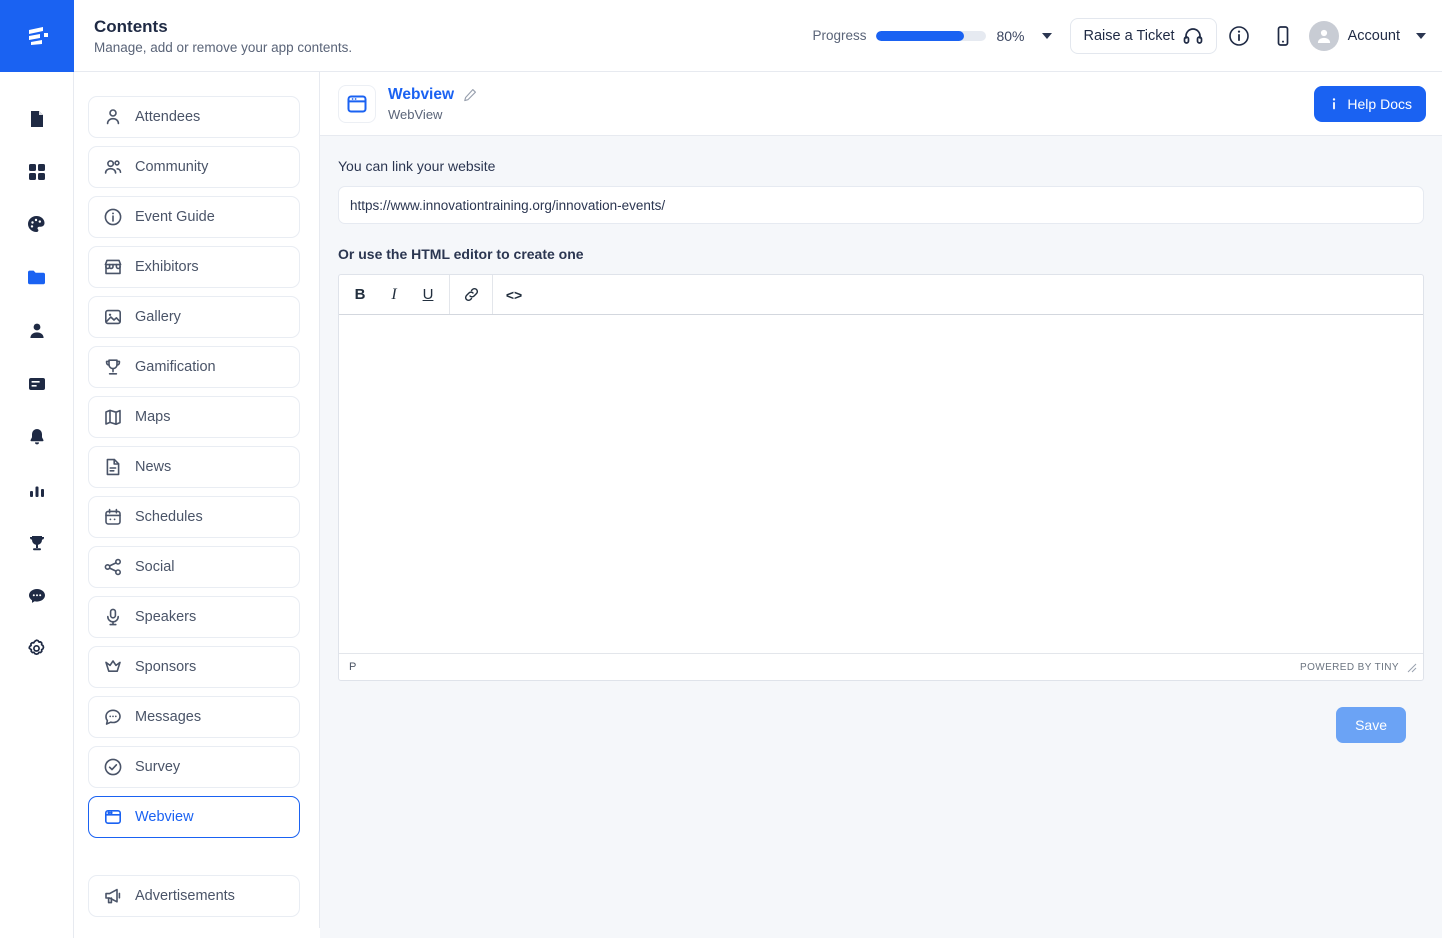 The height and width of the screenshot is (938, 1442). I want to click on mobile-preview-button, so click(1283, 36).